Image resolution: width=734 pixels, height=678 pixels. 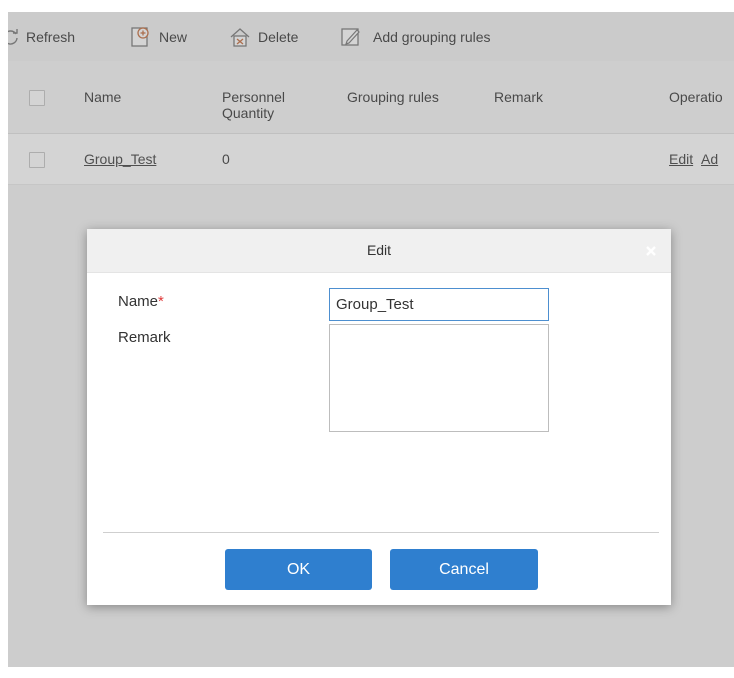 What do you see at coordinates (138, 301) in the screenshot?
I see `name-label-text: Name` at bounding box center [138, 301].